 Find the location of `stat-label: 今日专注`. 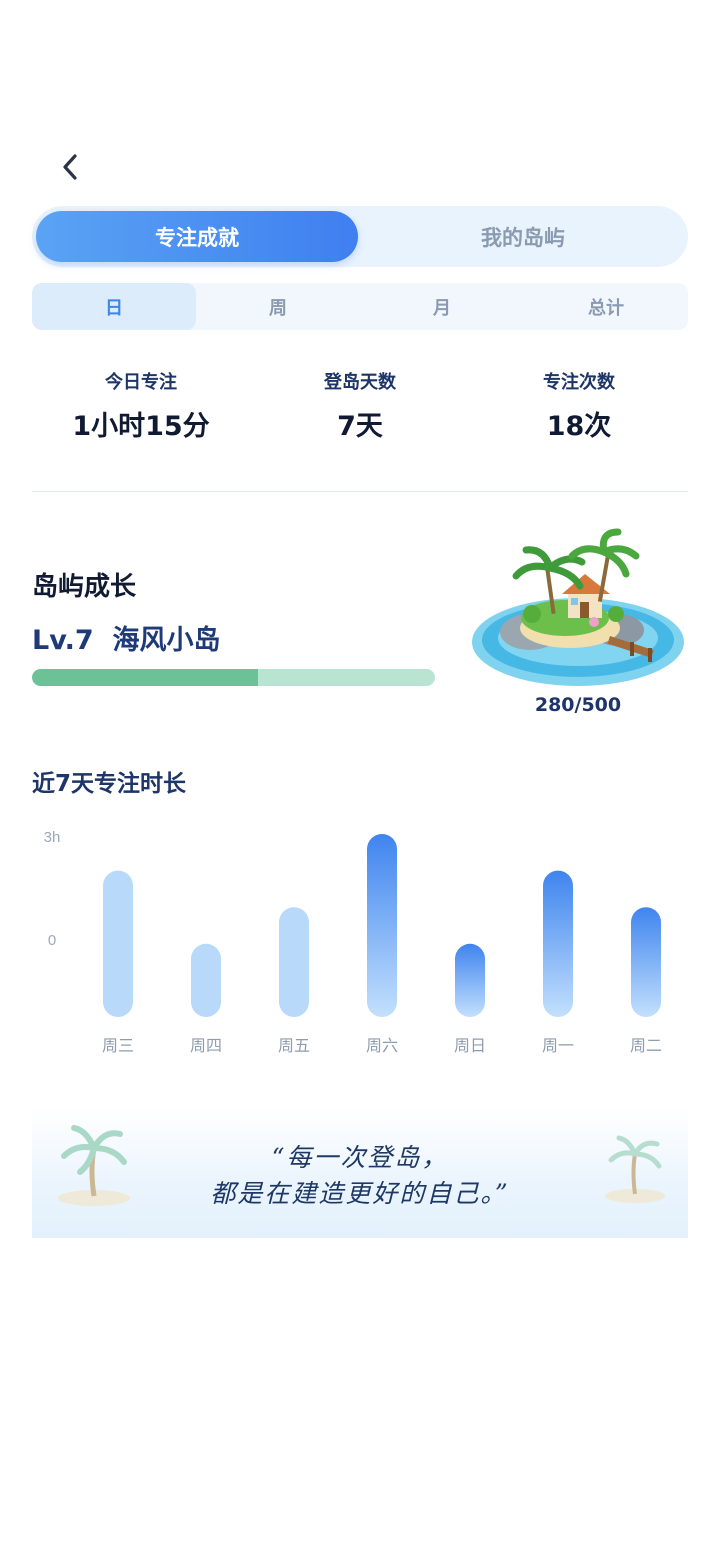

stat-label: 今日专注 is located at coordinates (141, 382).